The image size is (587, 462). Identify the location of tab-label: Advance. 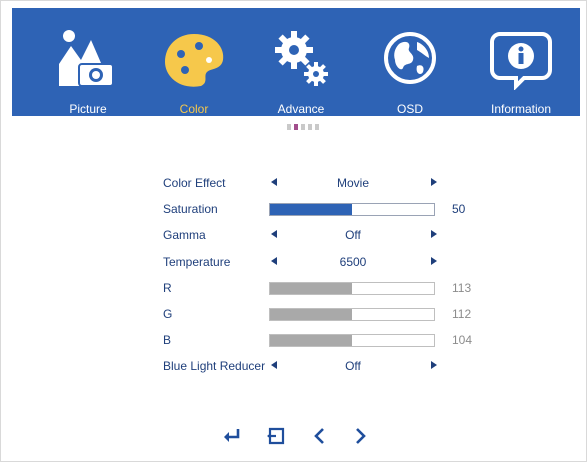
(301, 109).